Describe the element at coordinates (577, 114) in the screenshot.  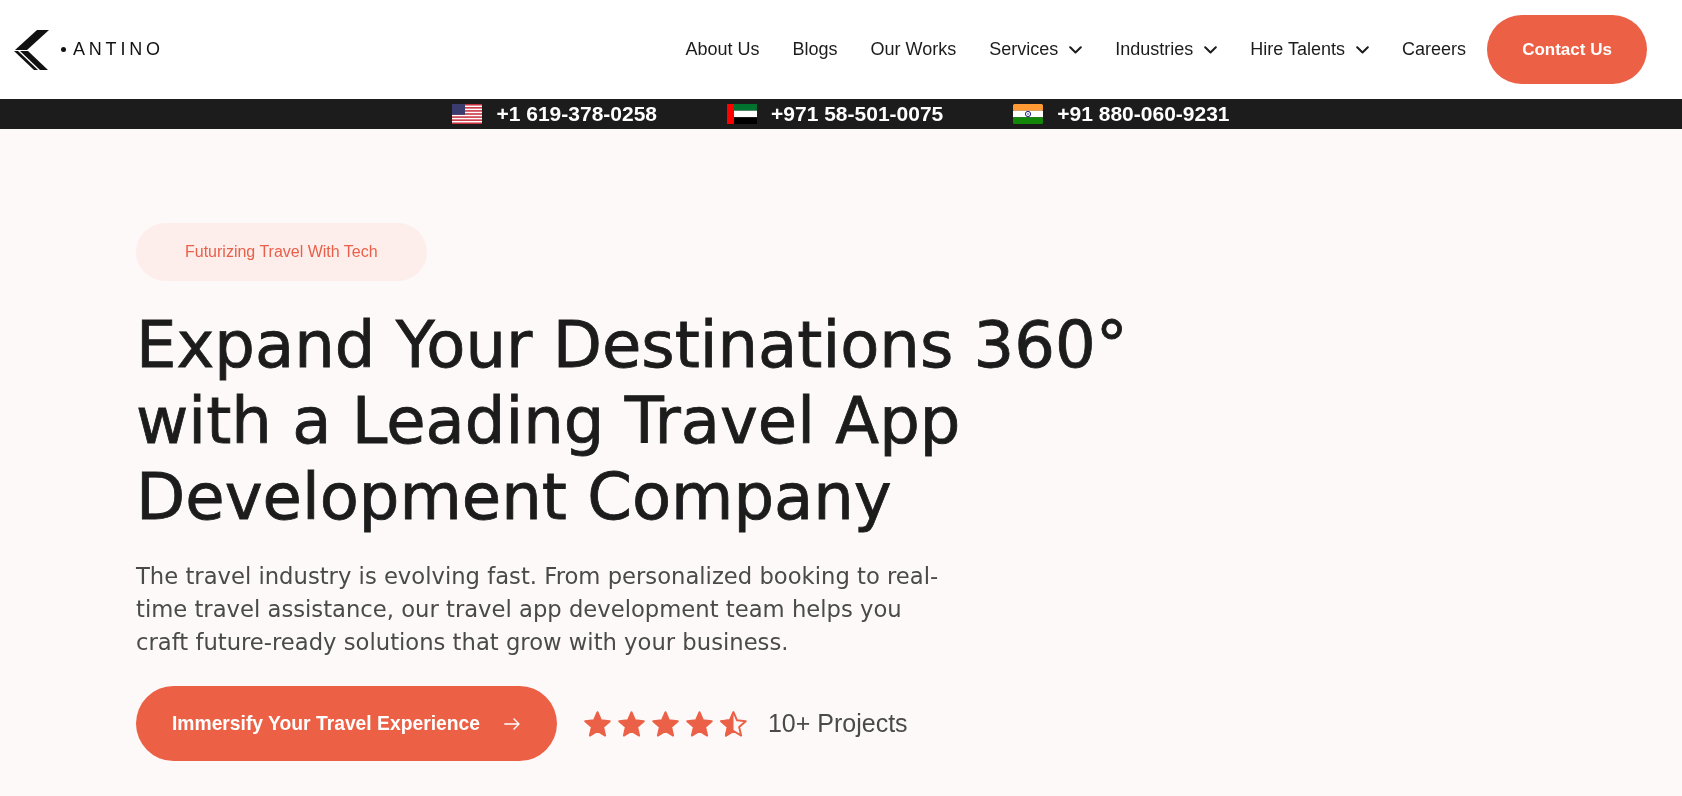
I see `phone-number: +1 619-378-0258` at that location.